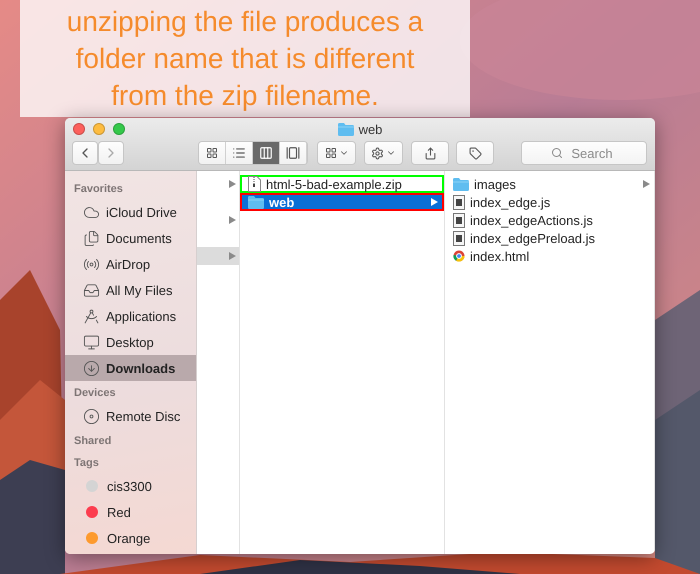 The image size is (700, 574). Describe the element at coordinates (549, 238) in the screenshot. I see `file-row: index_edgePreload.js` at that location.